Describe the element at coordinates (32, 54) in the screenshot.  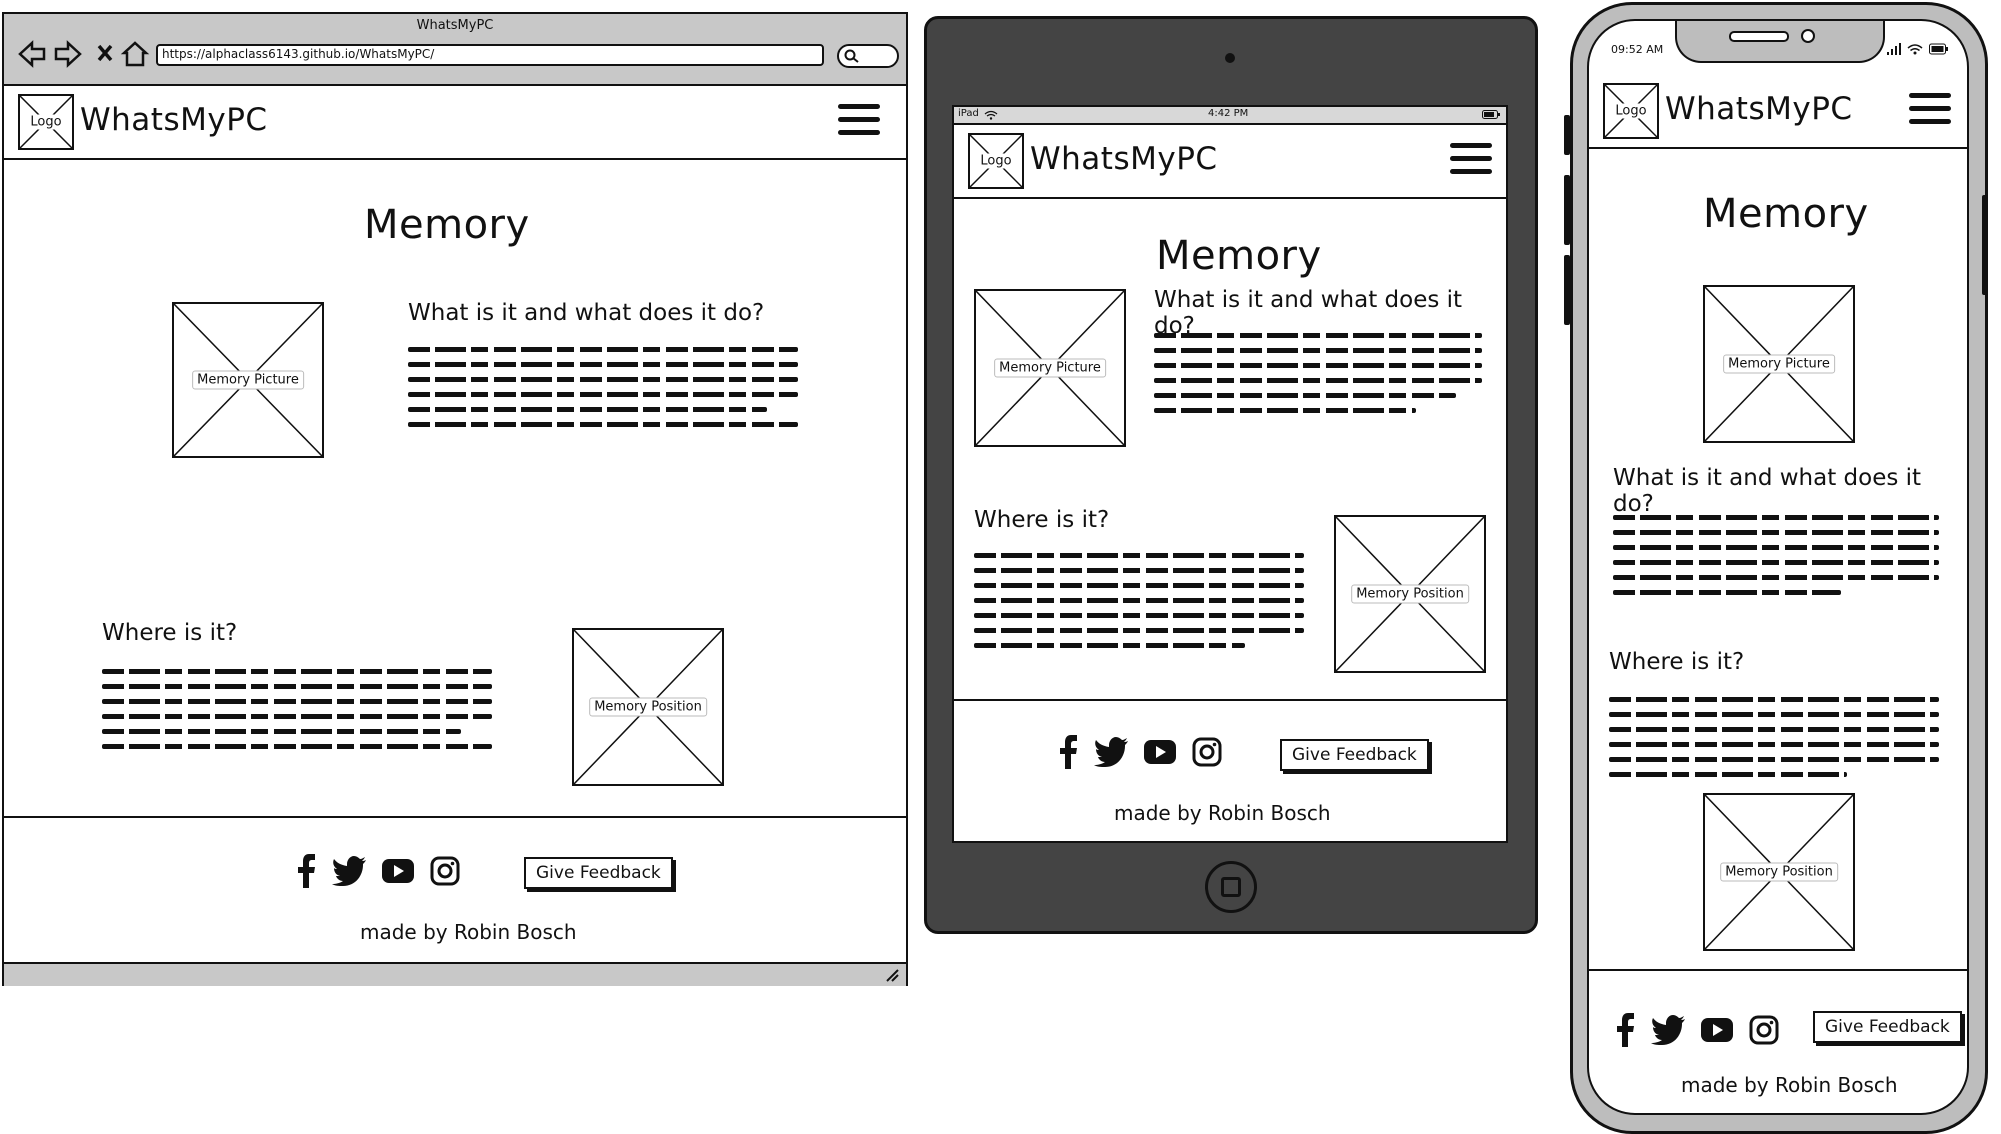
I see `back-icon` at that location.